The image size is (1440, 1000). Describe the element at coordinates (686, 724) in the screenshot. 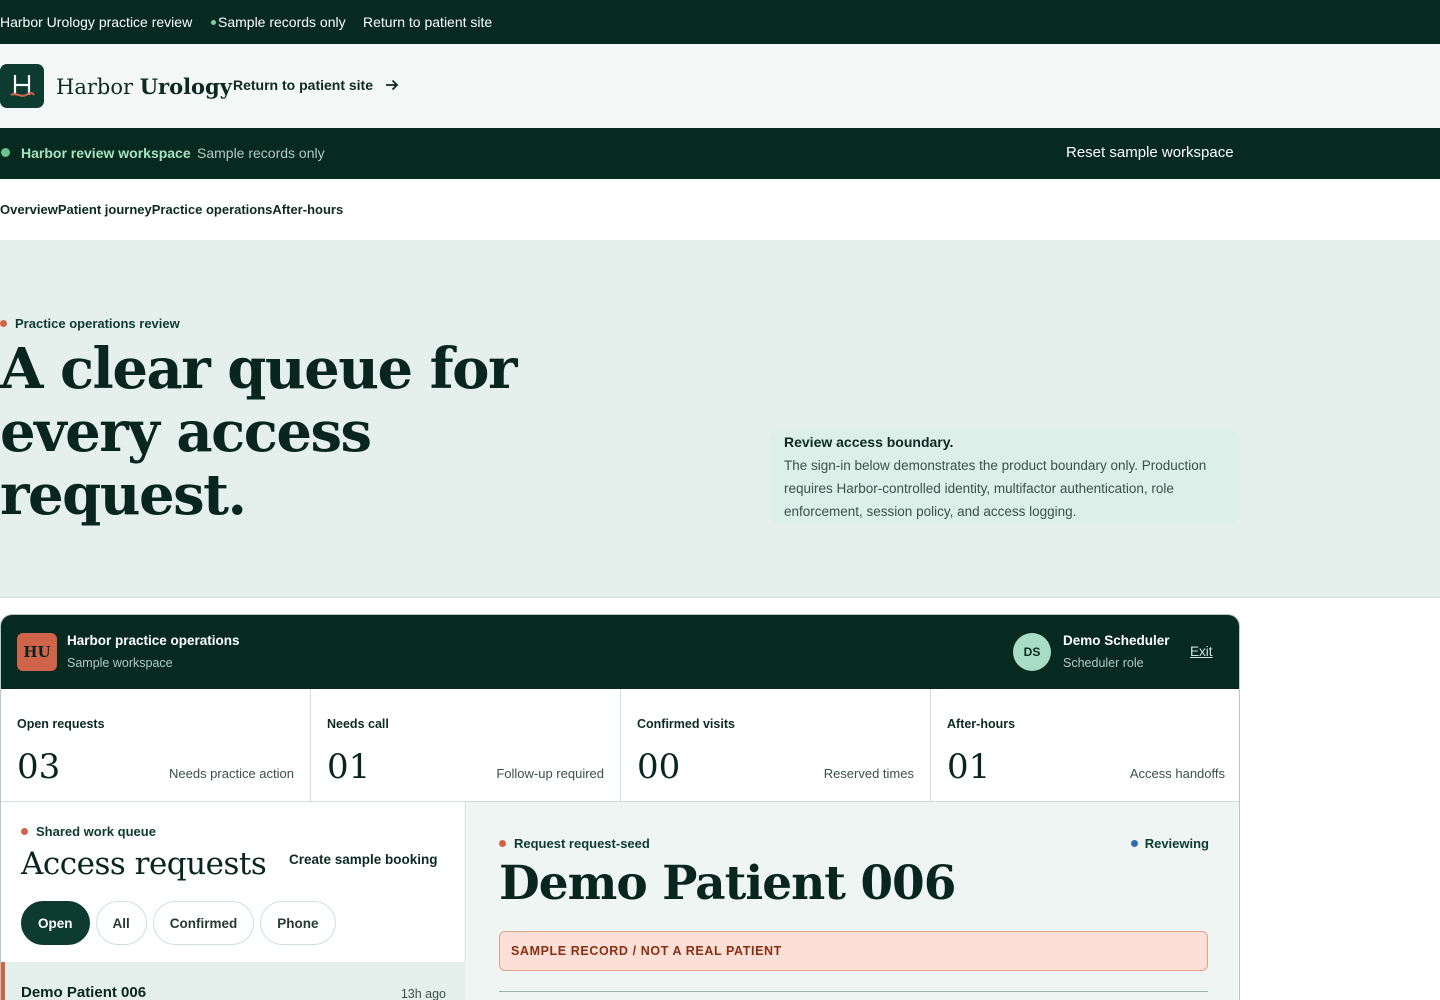

I see `stat-label: Confirmed visits` at that location.